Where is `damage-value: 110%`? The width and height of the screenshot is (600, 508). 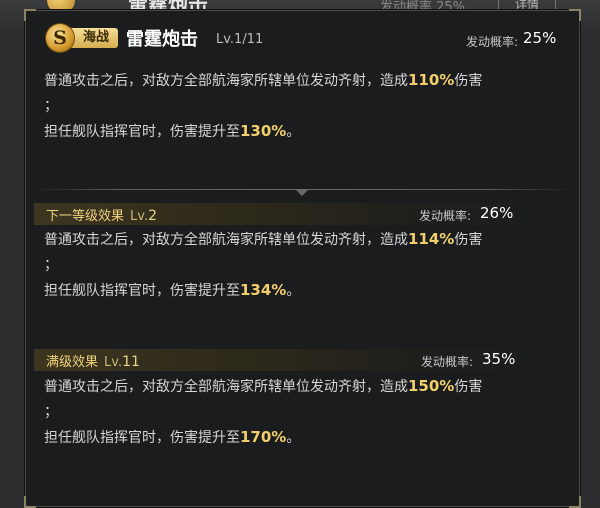 damage-value: 110% is located at coordinates (431, 80).